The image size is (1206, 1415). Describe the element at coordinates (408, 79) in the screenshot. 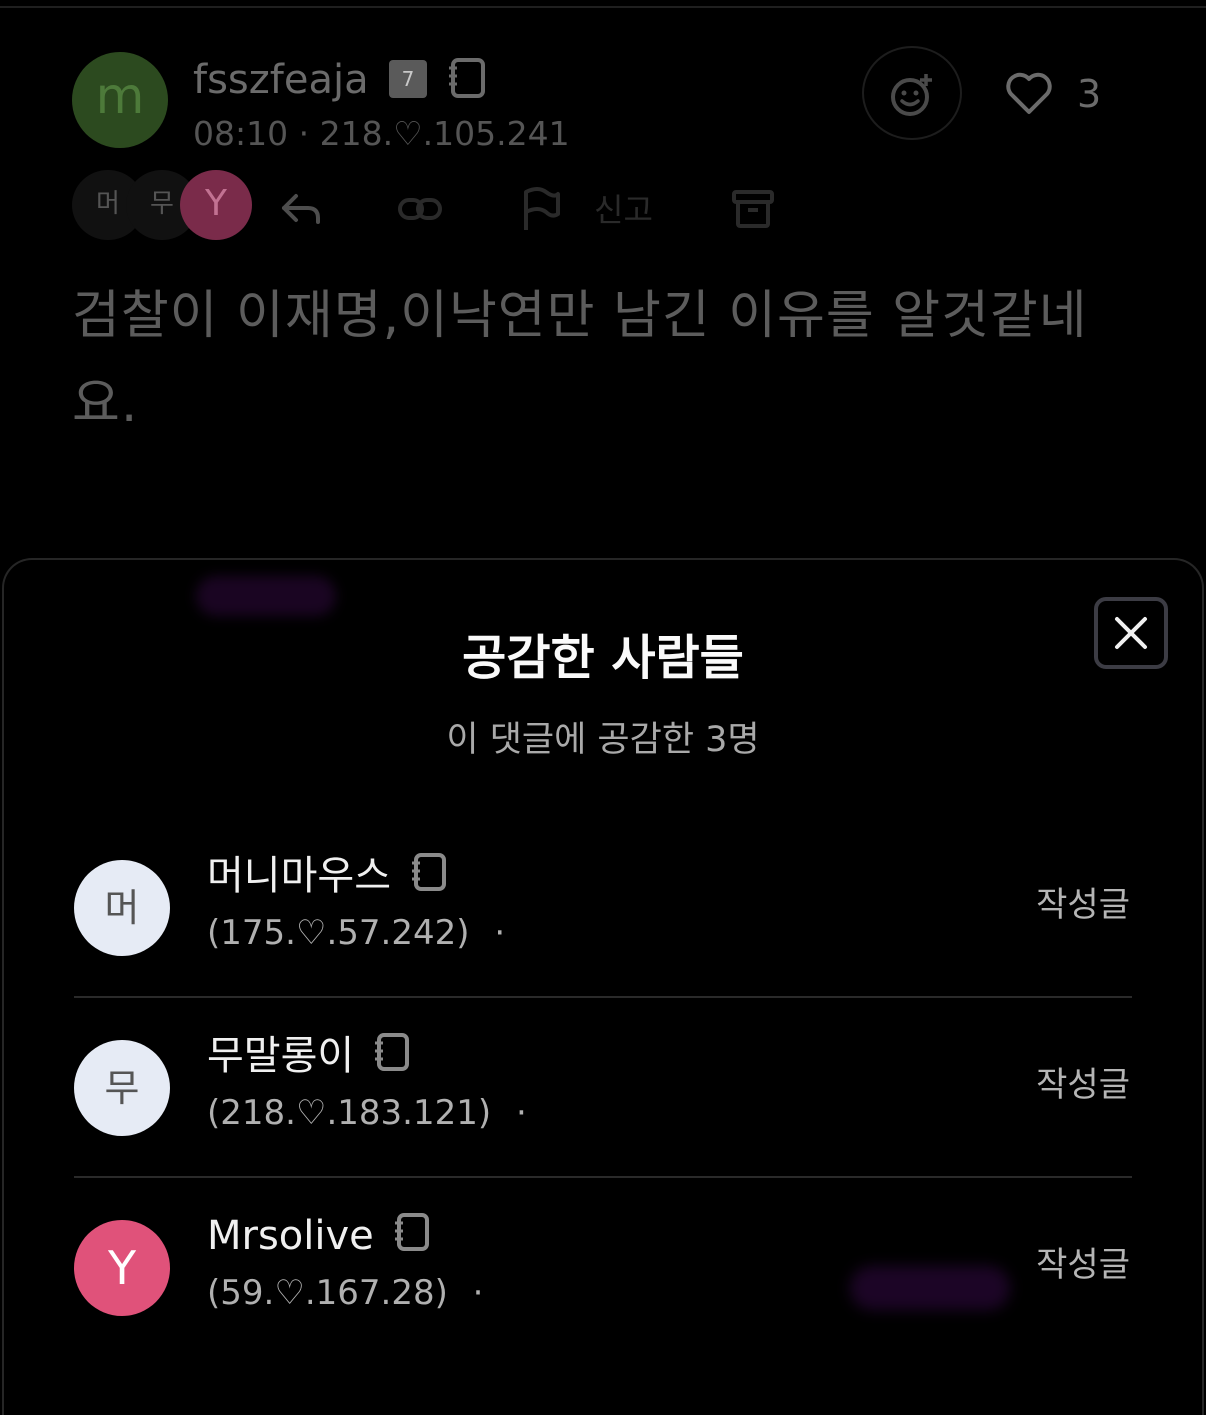

I see `level-badge: 7` at that location.